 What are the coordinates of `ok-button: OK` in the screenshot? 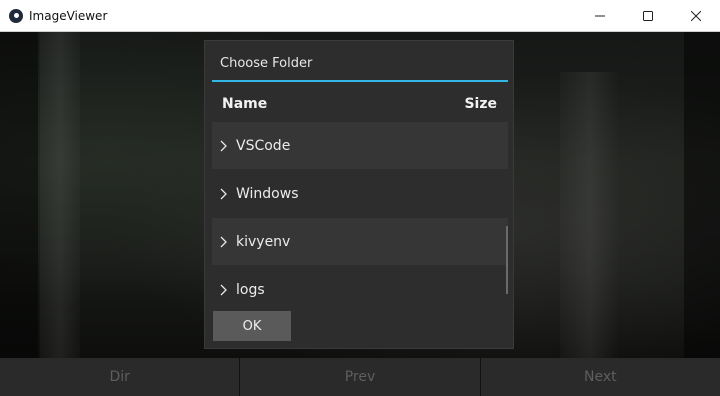 It's located at (252, 326).